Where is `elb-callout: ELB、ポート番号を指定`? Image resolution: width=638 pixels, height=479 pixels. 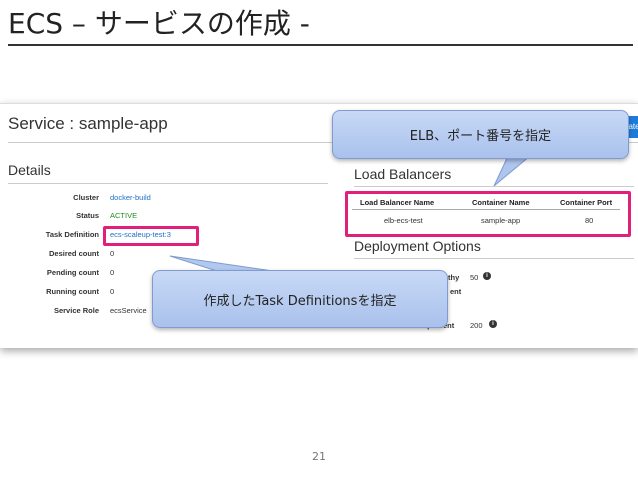
elb-callout: ELB、ポート番号を指定 is located at coordinates (480, 134).